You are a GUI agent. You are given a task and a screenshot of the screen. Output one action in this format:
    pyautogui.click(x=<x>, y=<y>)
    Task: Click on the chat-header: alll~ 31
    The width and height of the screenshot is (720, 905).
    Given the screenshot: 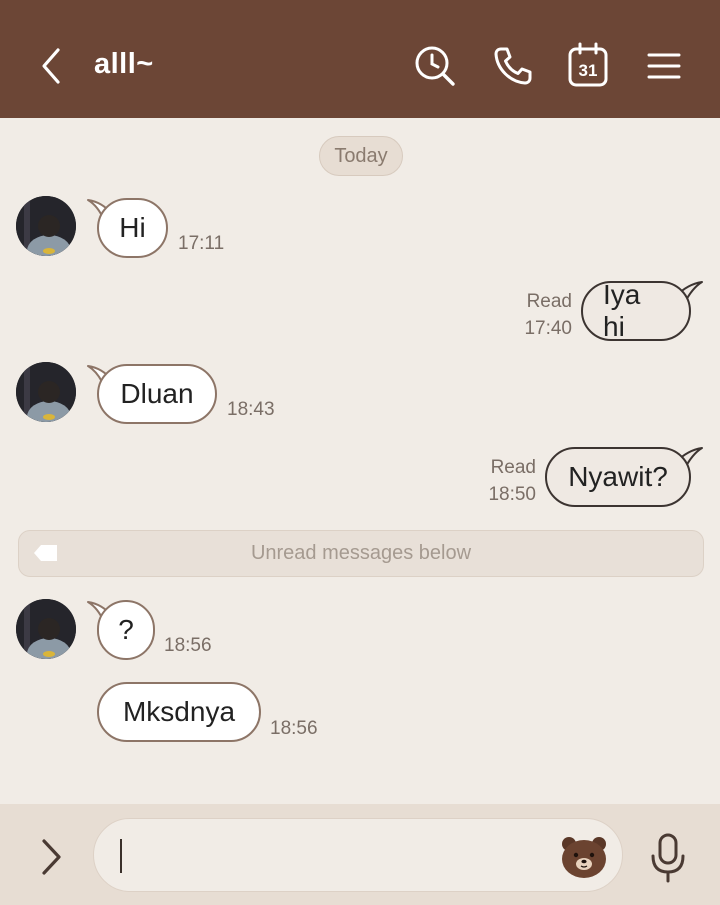 What is the action you would take?
    pyautogui.click(x=360, y=59)
    